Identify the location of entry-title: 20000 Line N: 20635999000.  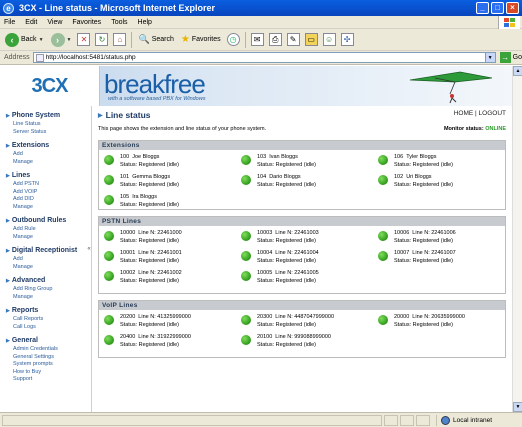
(429, 317).